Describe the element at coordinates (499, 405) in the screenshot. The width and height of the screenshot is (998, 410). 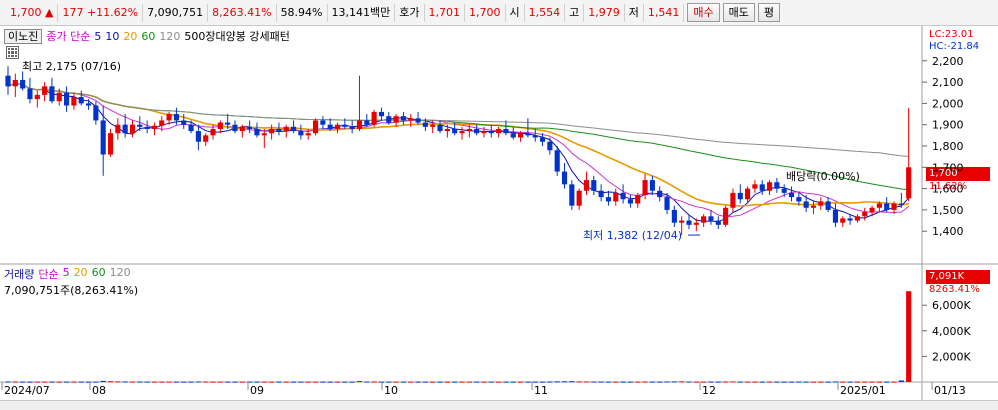
I see `scroll-bar` at that location.